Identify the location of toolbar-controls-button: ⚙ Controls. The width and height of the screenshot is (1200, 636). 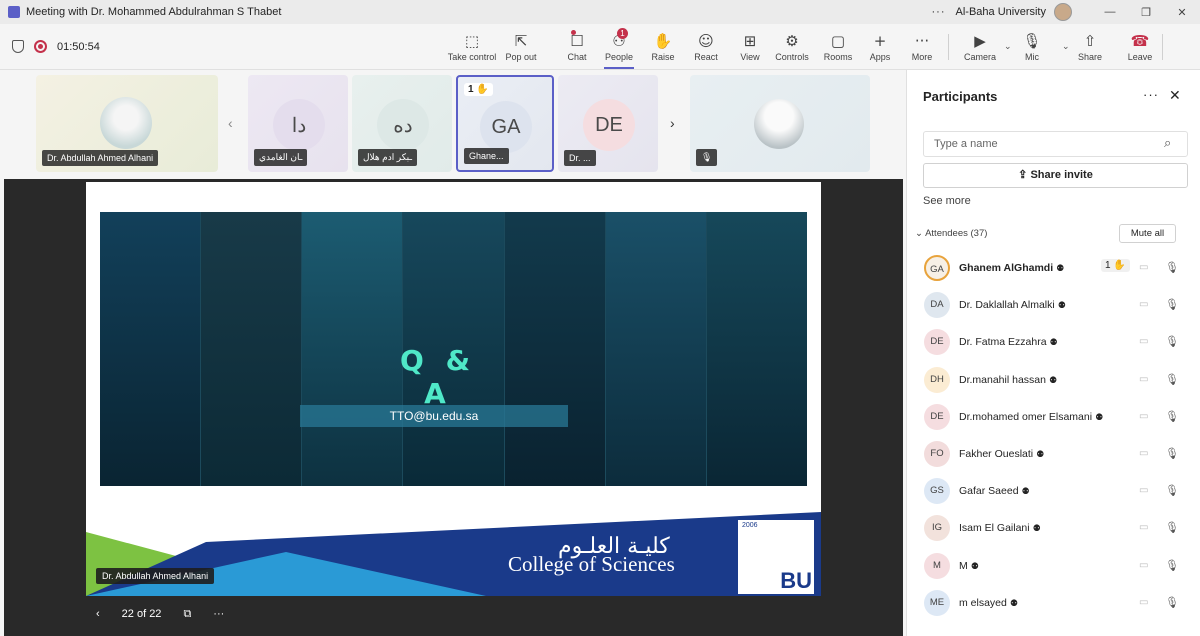
(792, 47).